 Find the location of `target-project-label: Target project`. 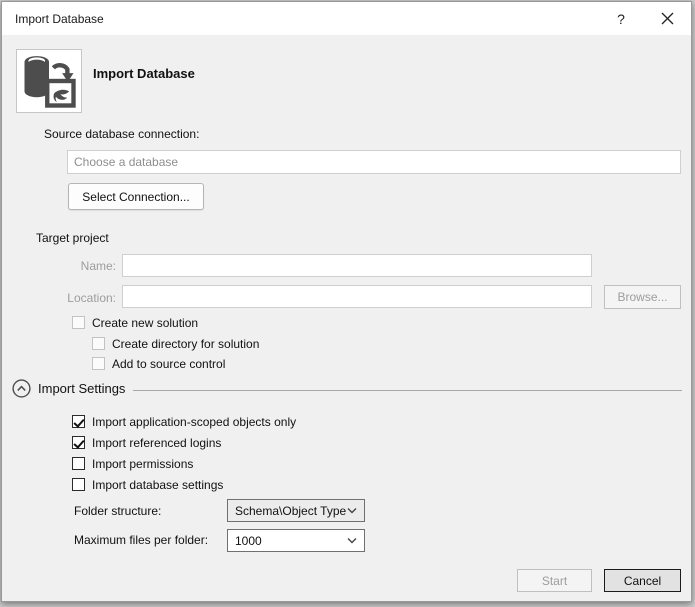

target-project-label: Target project is located at coordinates (72, 238).